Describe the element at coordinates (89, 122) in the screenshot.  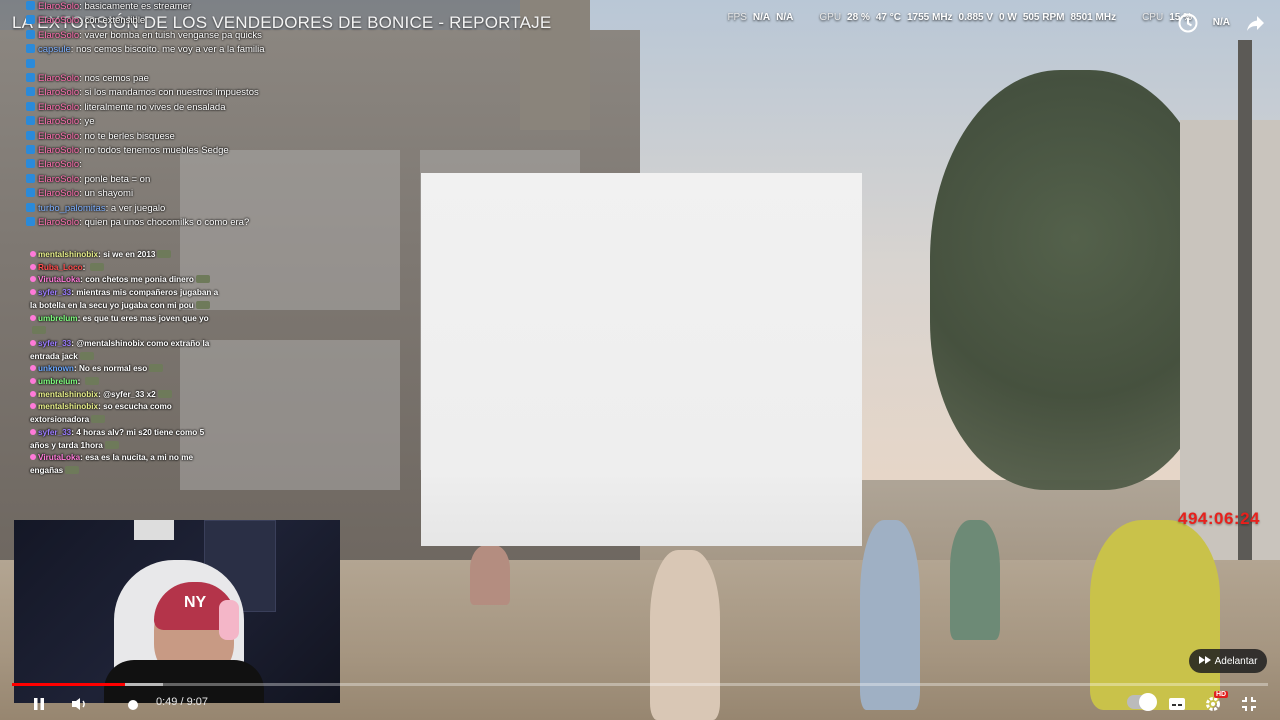
I see `chat-text: ye` at that location.